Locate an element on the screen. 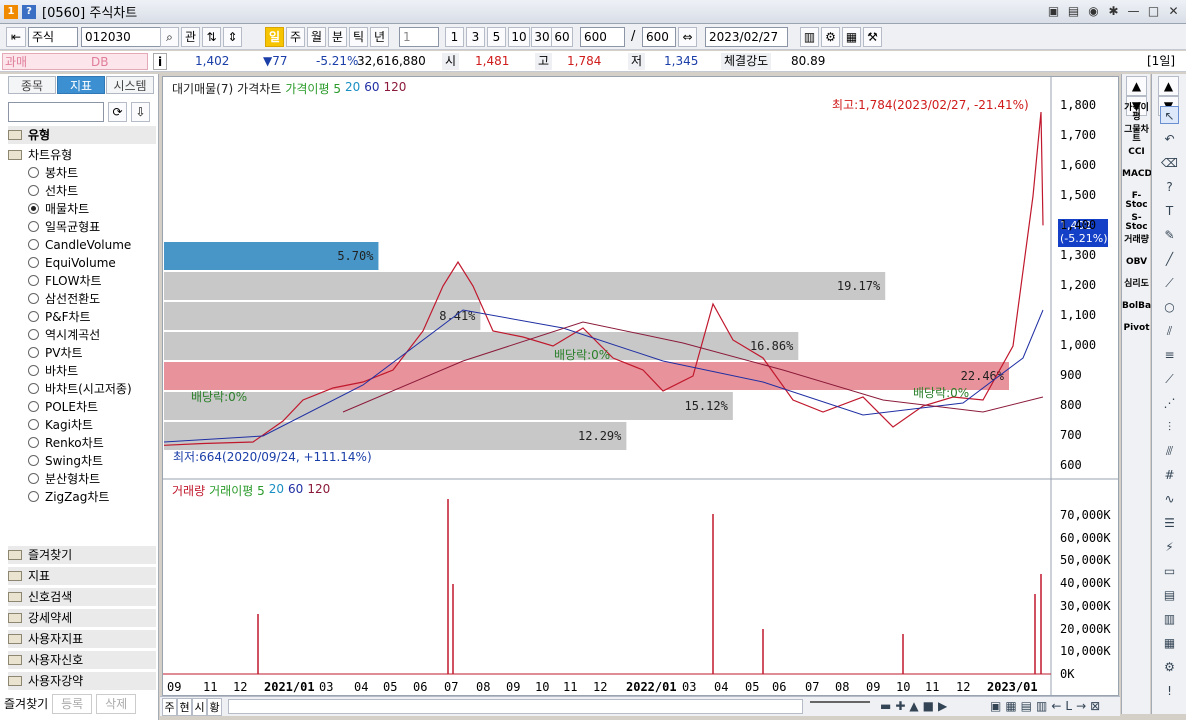  chart-type-item: 분산형차트 is located at coordinates (64, 479).